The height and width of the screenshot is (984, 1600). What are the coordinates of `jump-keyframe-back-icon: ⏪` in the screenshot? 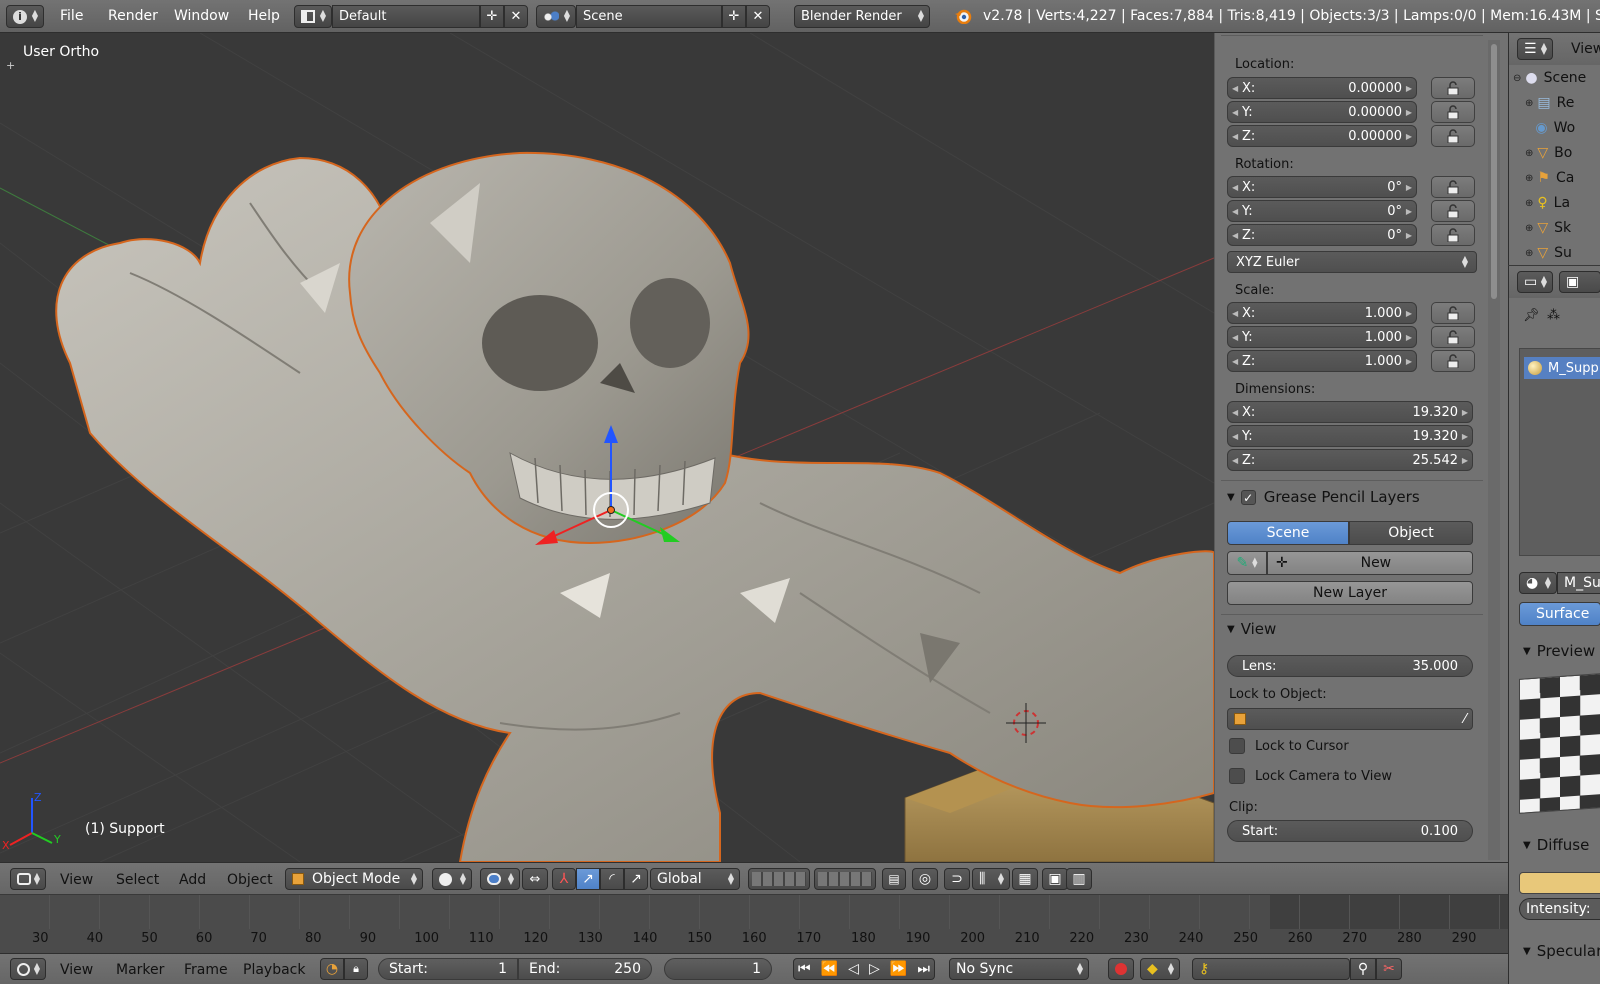 It's located at (829, 969).